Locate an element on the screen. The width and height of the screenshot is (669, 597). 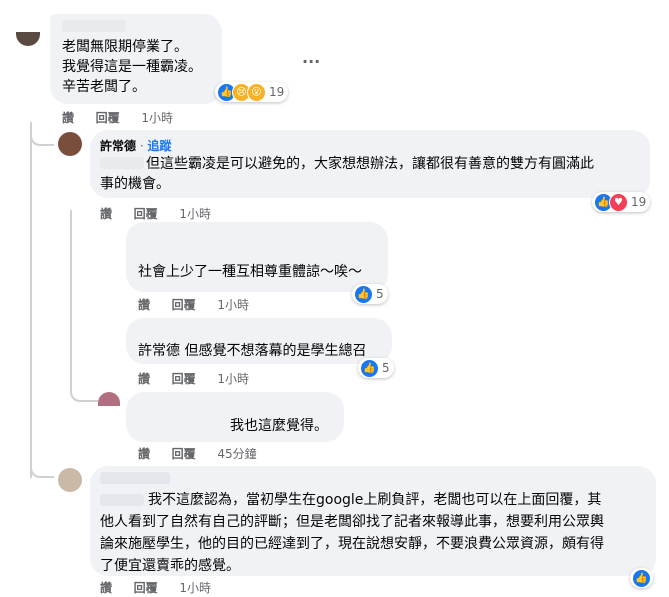
thread-line-nested is located at coordinates (71, 300).